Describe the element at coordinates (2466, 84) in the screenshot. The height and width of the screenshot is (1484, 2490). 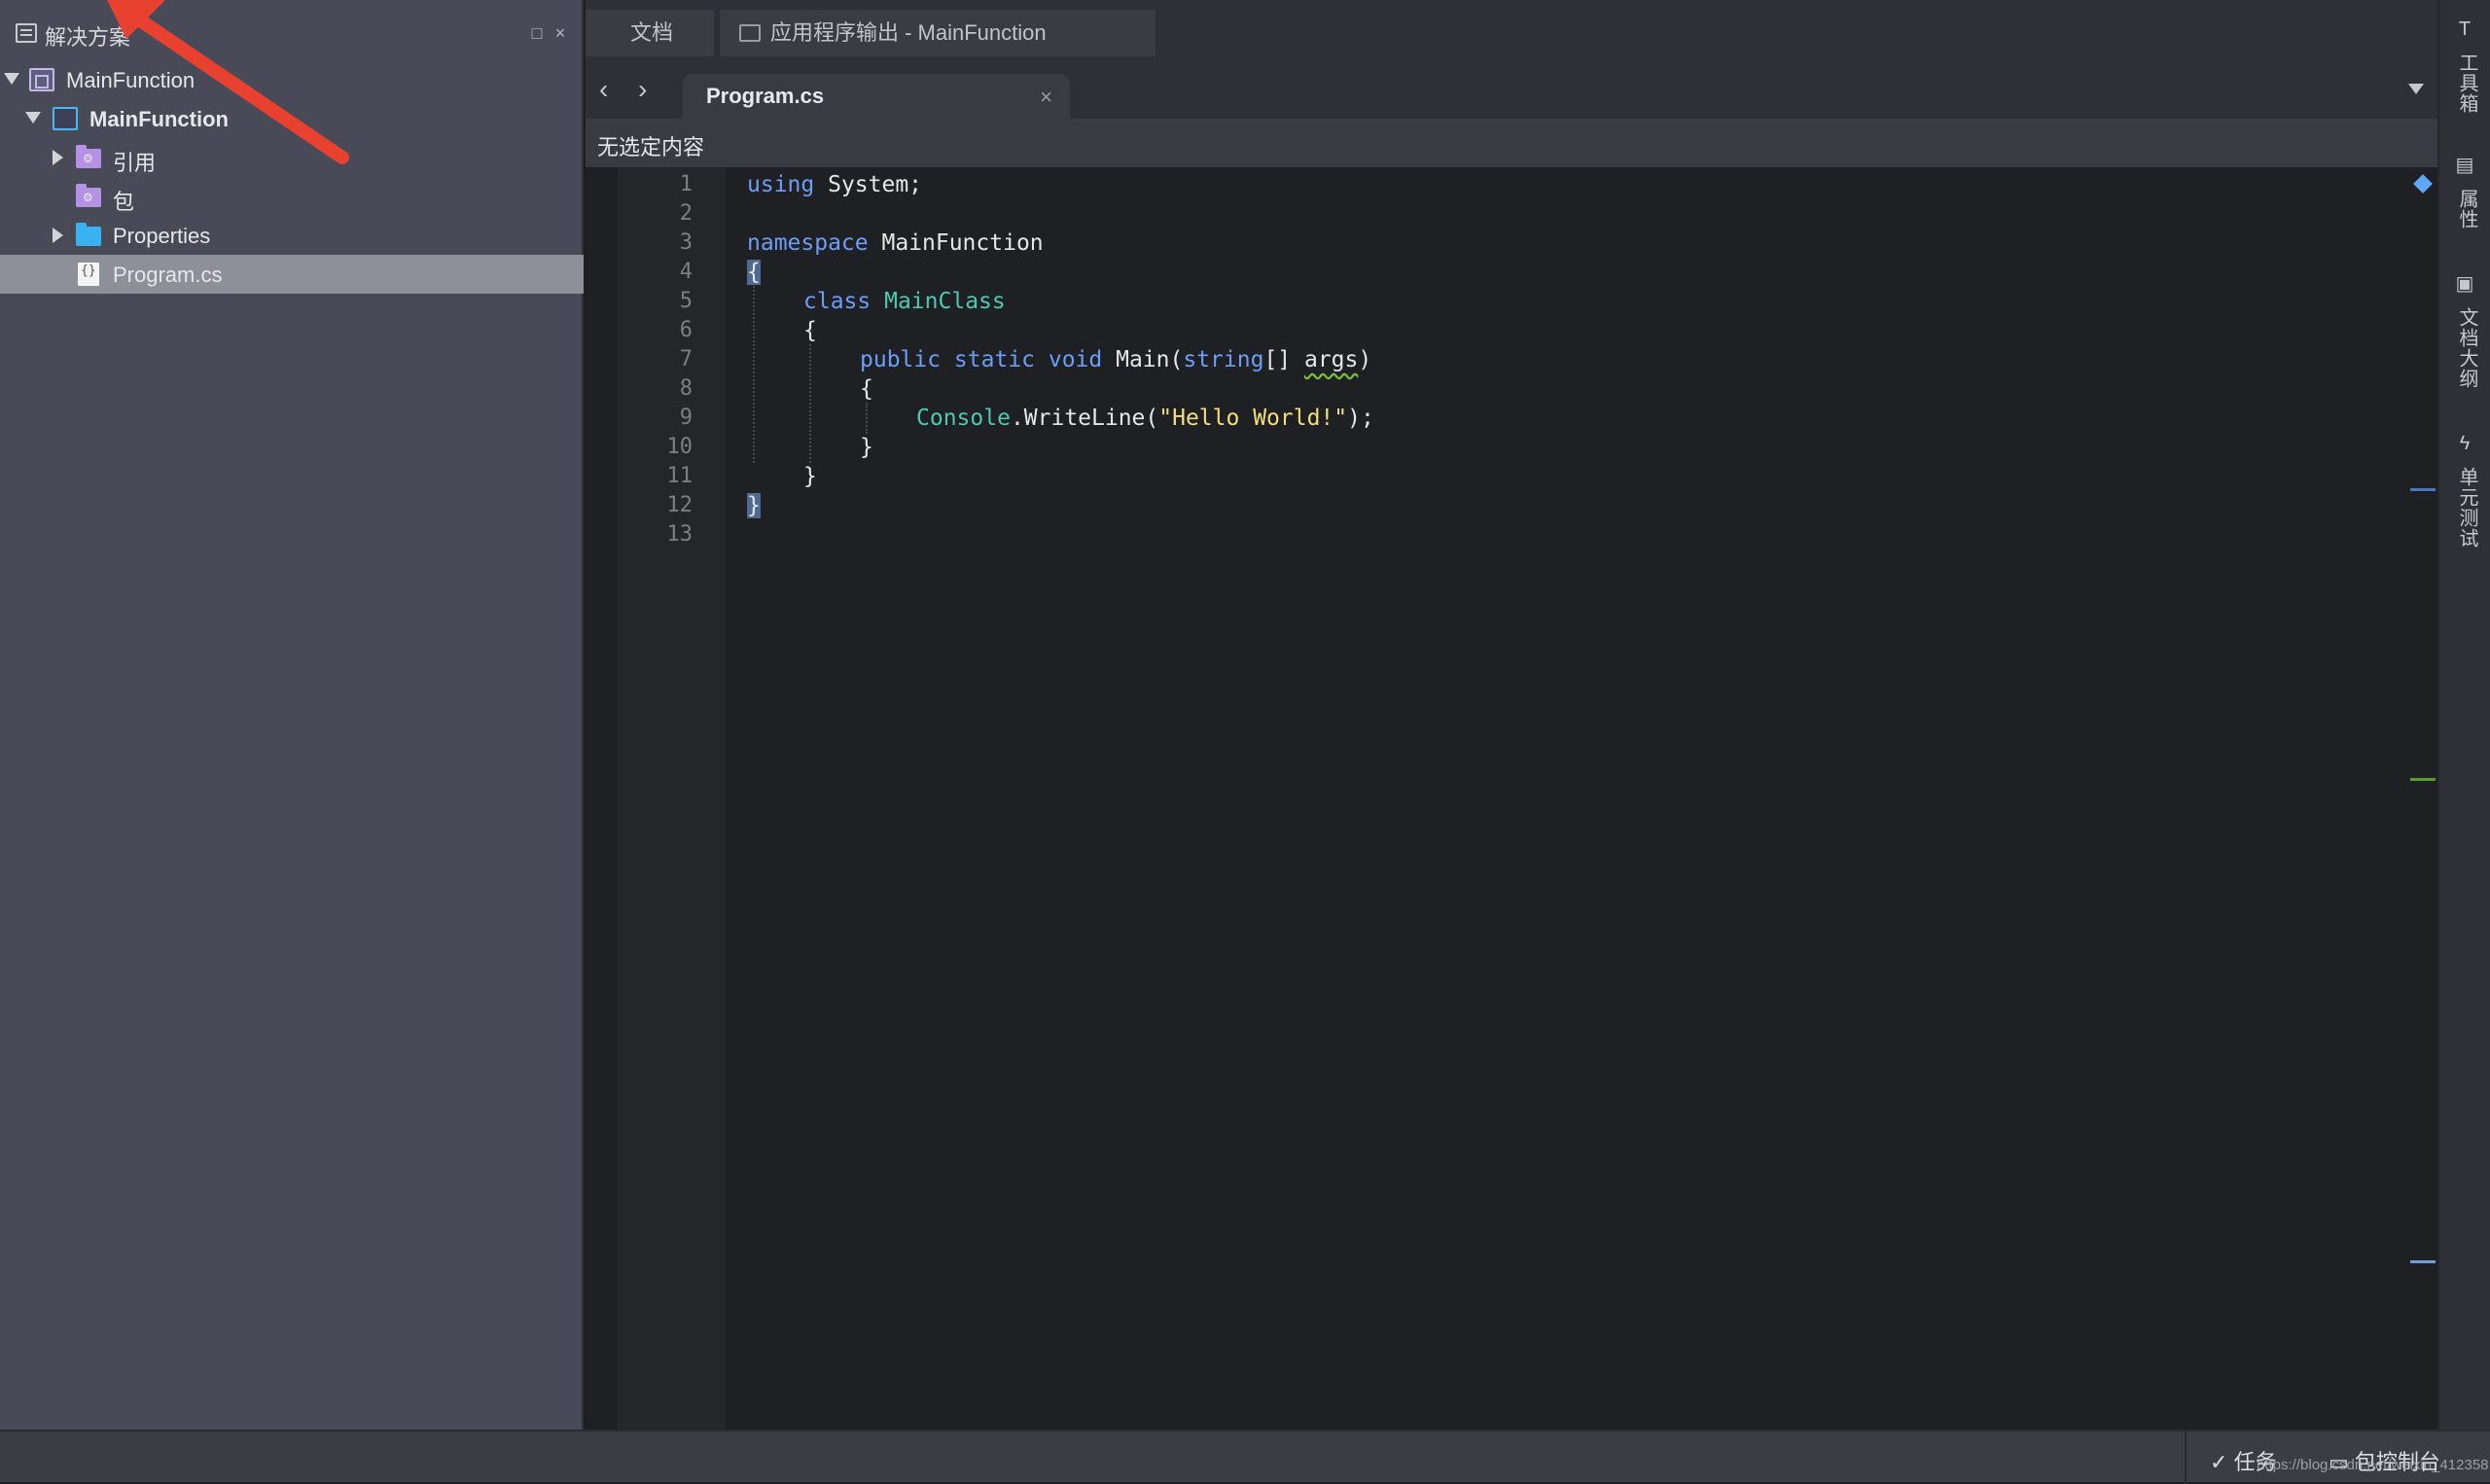
I see `dock-label: 工具箱` at that location.